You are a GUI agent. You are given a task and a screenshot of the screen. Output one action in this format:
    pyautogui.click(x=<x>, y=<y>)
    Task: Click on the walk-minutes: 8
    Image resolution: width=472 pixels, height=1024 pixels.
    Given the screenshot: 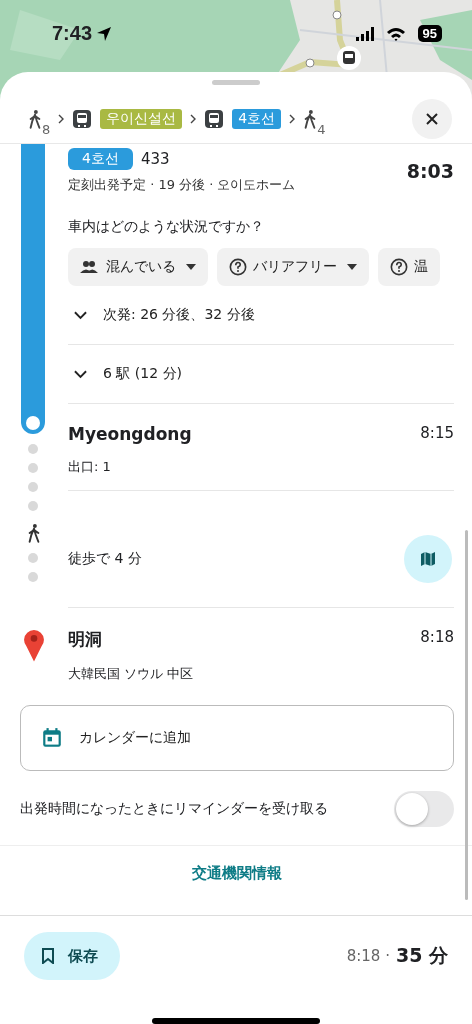 What is the action you would take?
    pyautogui.click(x=46, y=129)
    